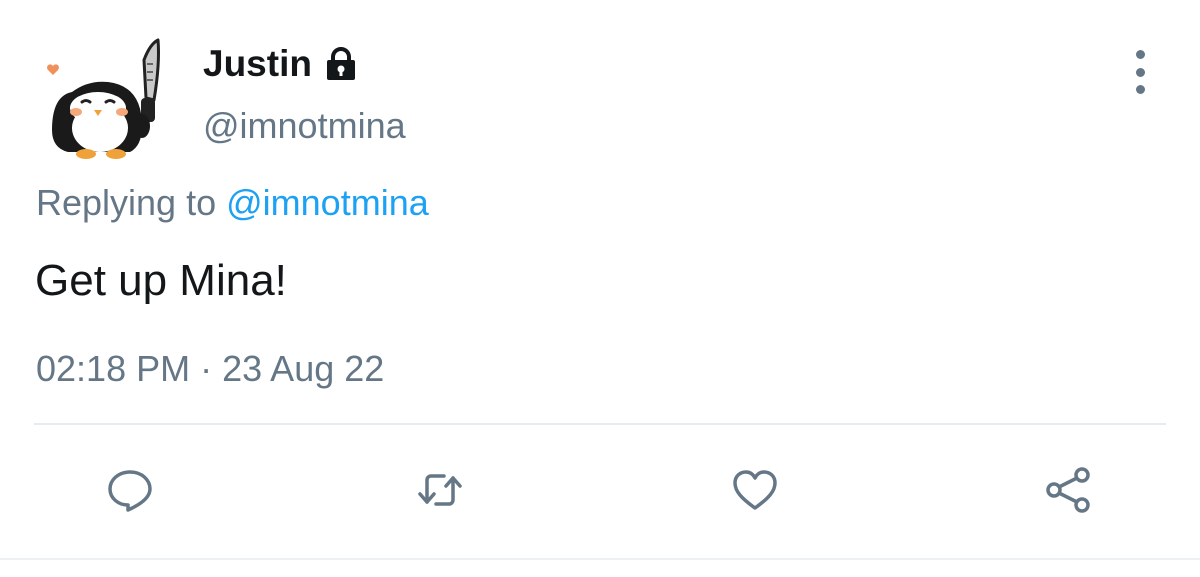  What do you see at coordinates (600, 559) in the screenshot?
I see `bottom-divider` at bounding box center [600, 559].